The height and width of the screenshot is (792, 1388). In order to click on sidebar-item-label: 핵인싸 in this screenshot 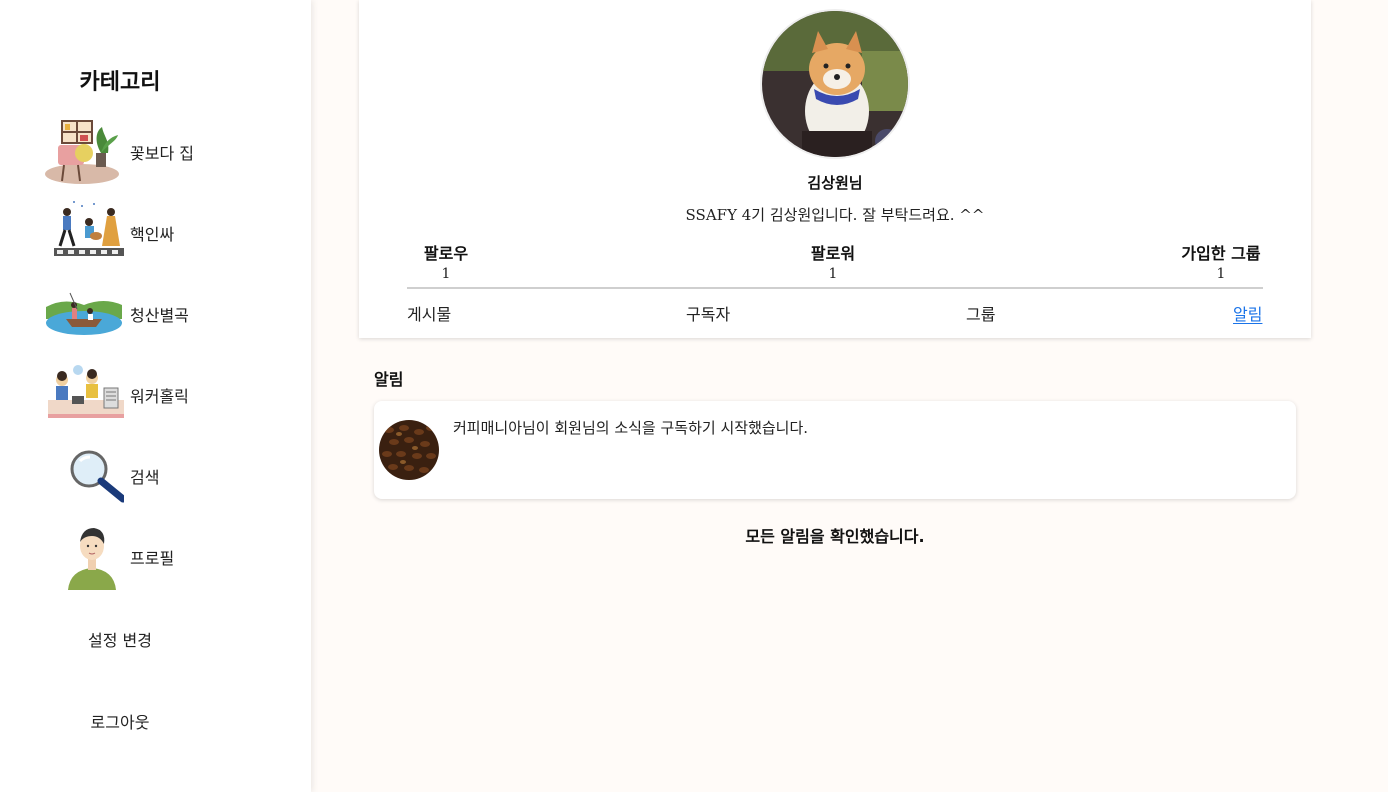, I will do `click(152, 234)`.